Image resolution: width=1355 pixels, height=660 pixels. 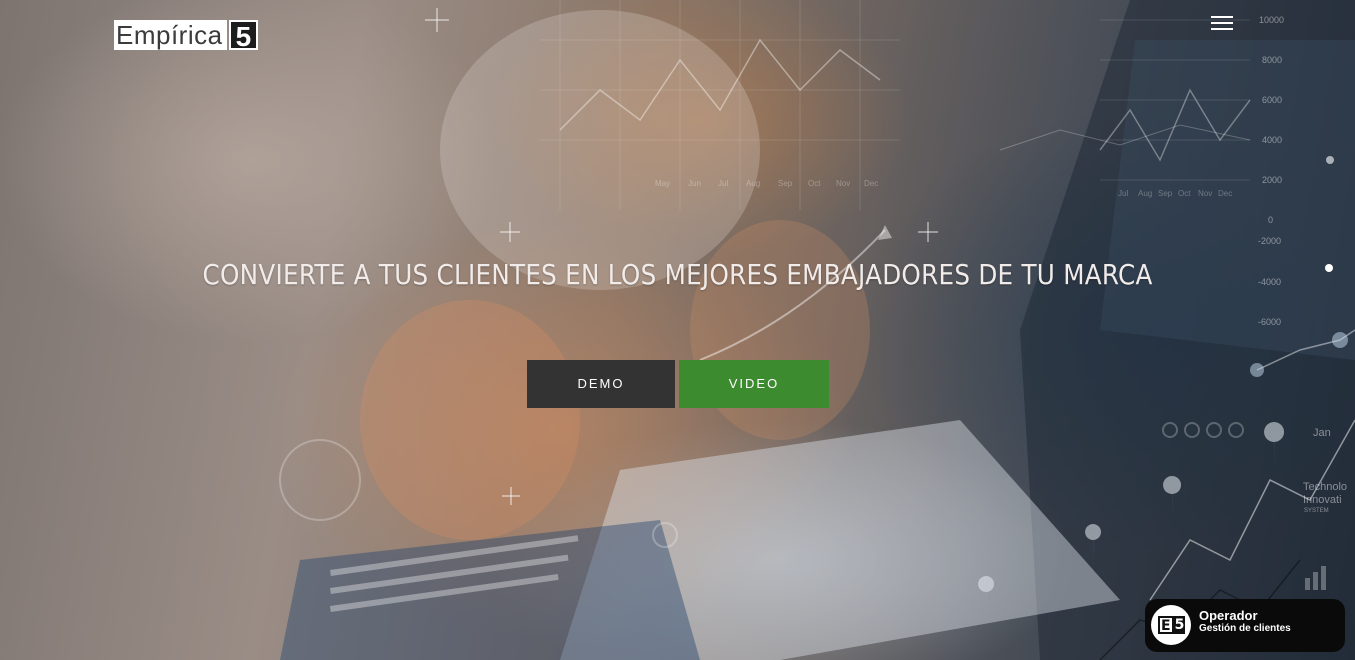 What do you see at coordinates (754, 384) in the screenshot?
I see `video-button: VIDEO` at bounding box center [754, 384].